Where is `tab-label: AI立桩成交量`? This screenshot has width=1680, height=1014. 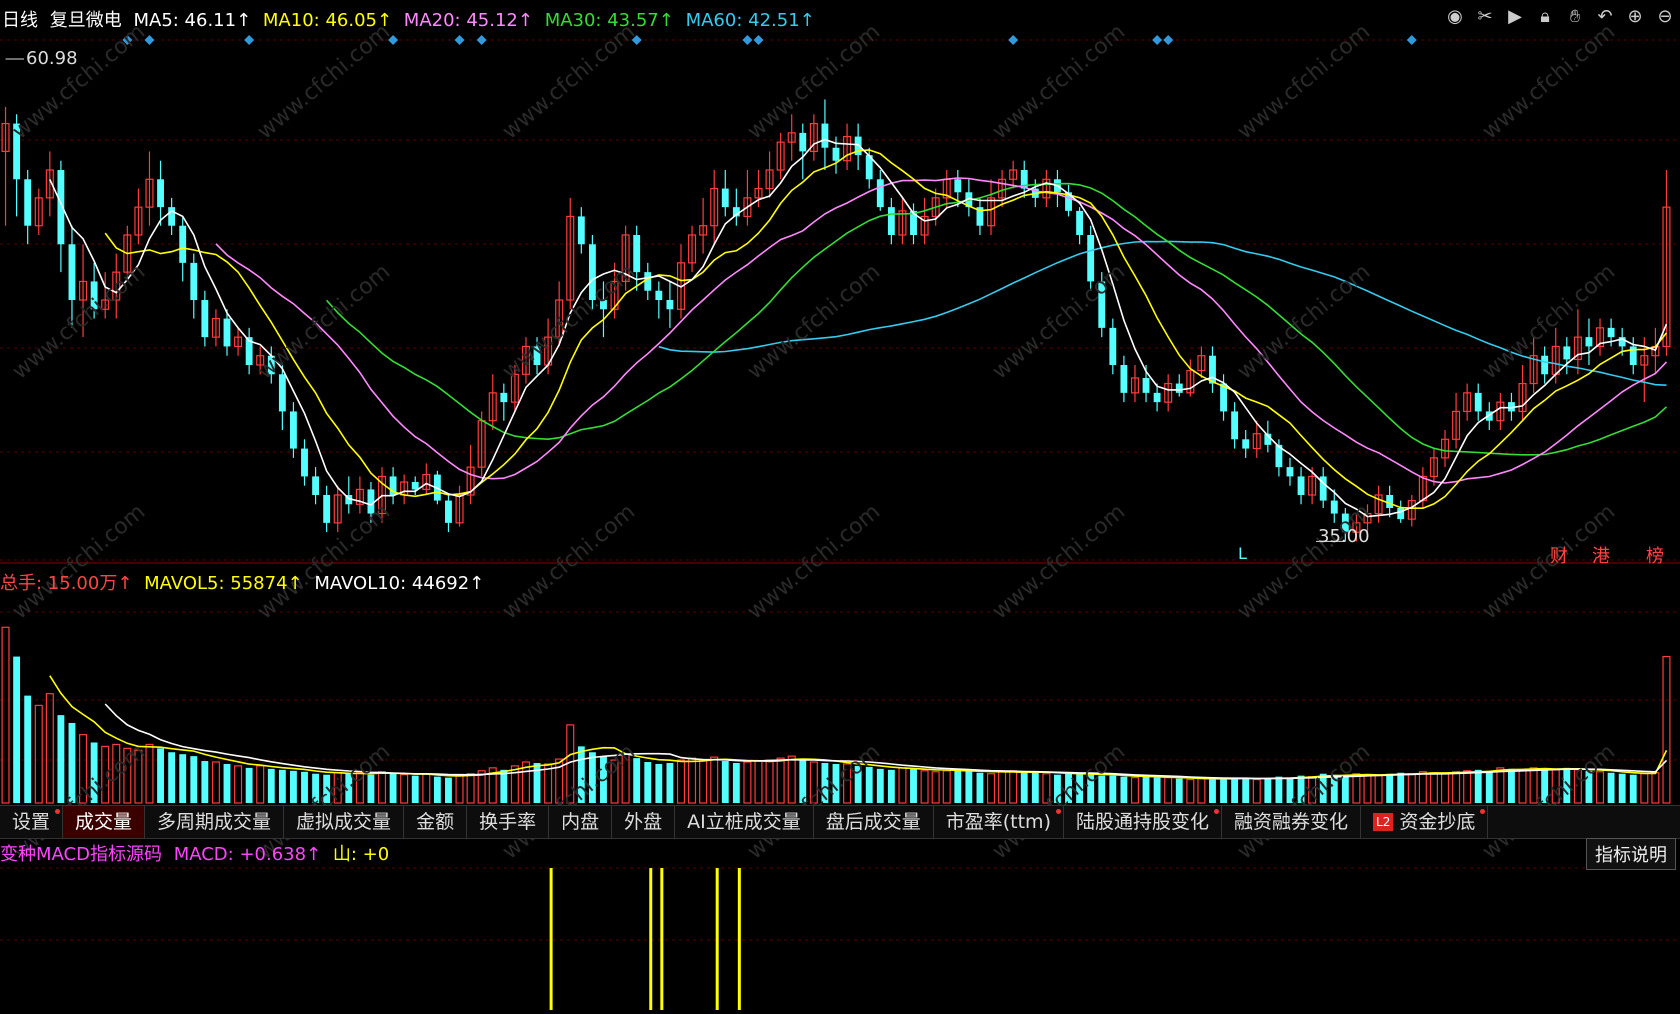 tab-label: AI立桩成交量 is located at coordinates (744, 822).